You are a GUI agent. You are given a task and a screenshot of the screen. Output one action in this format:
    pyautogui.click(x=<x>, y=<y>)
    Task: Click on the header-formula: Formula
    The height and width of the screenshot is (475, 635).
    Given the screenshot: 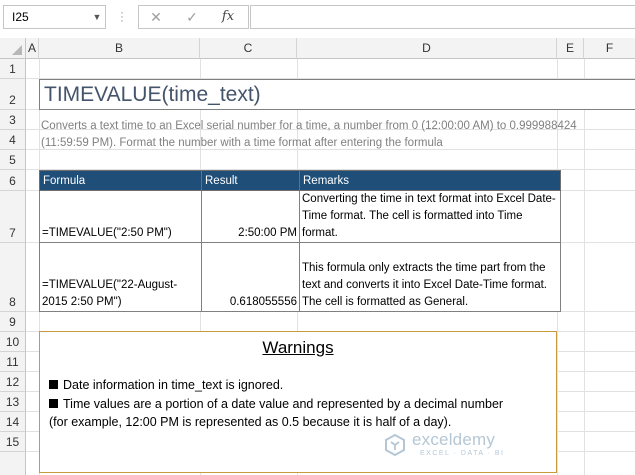 What is the action you would take?
    pyautogui.click(x=120, y=180)
    